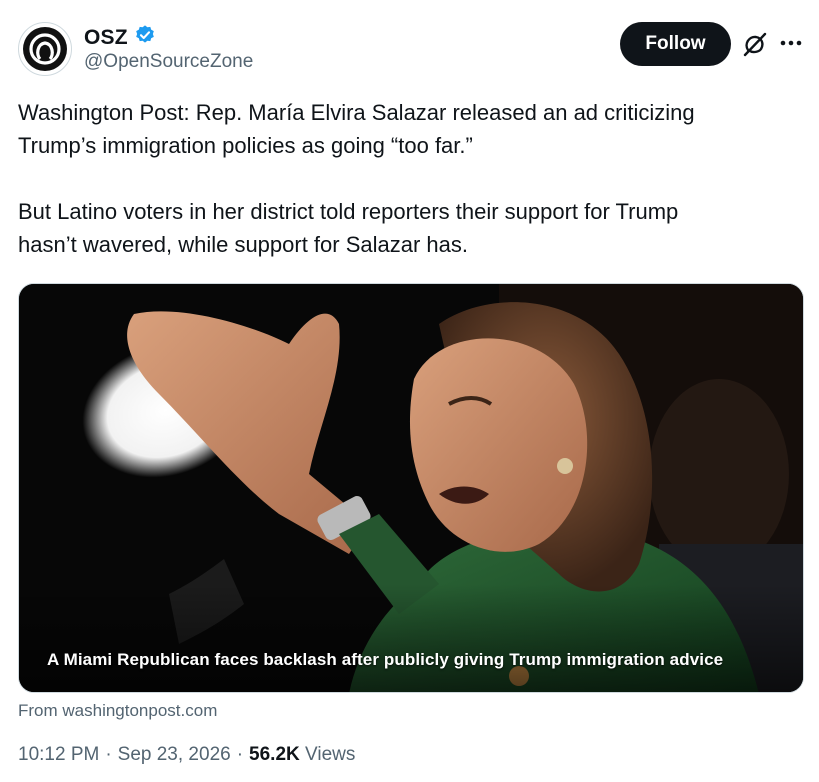 Image resolution: width=819 pixels, height=782 pixels. I want to click on follow-button: Follow, so click(675, 44).